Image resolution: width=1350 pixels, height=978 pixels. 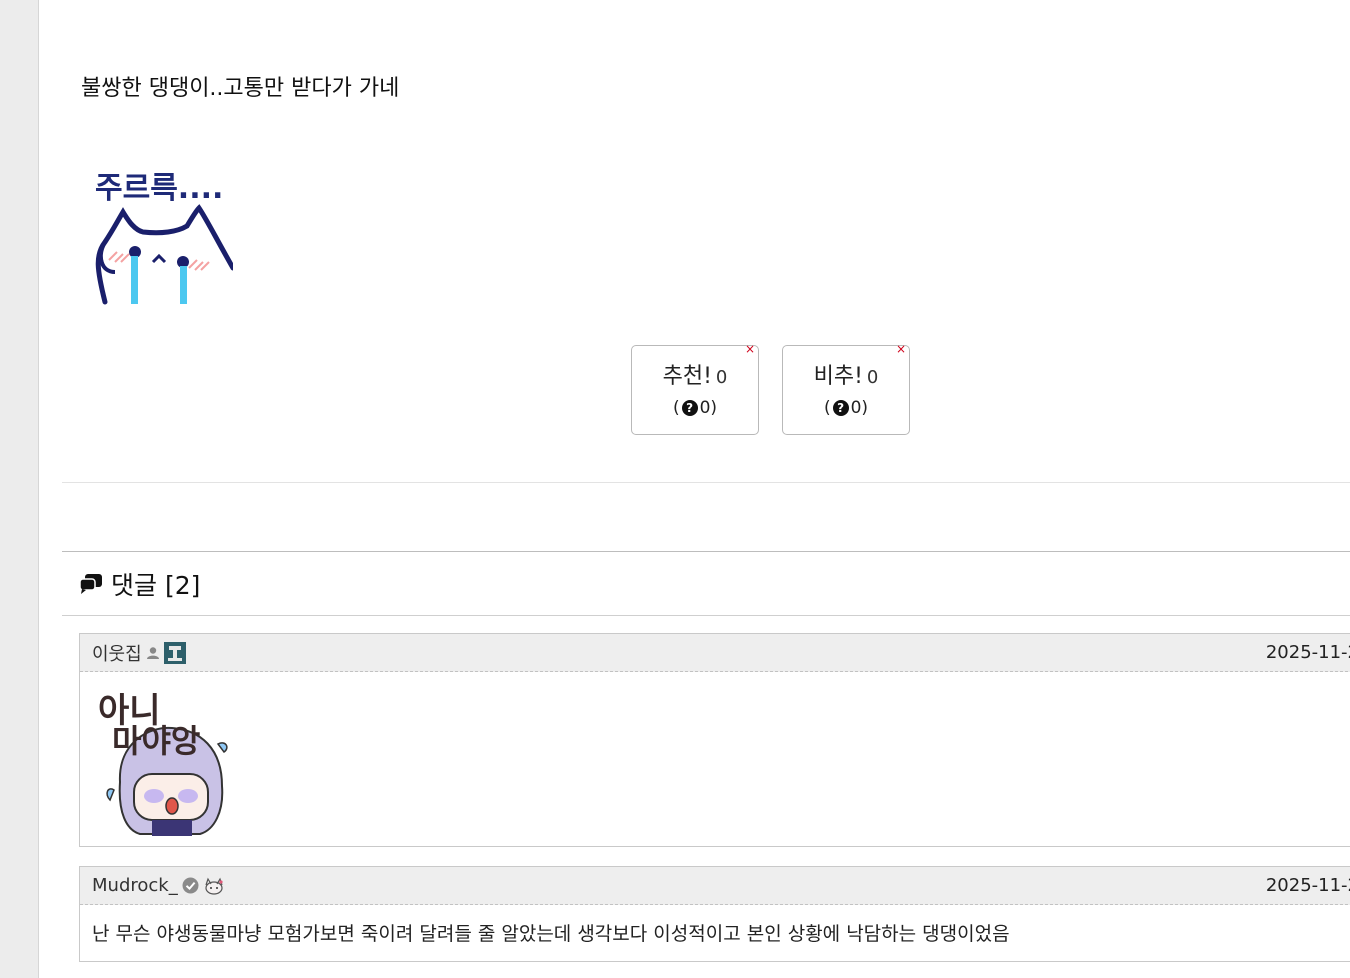 I want to click on not-recommend-button: × 비추! 0 ( ? 0), so click(x=846, y=388).